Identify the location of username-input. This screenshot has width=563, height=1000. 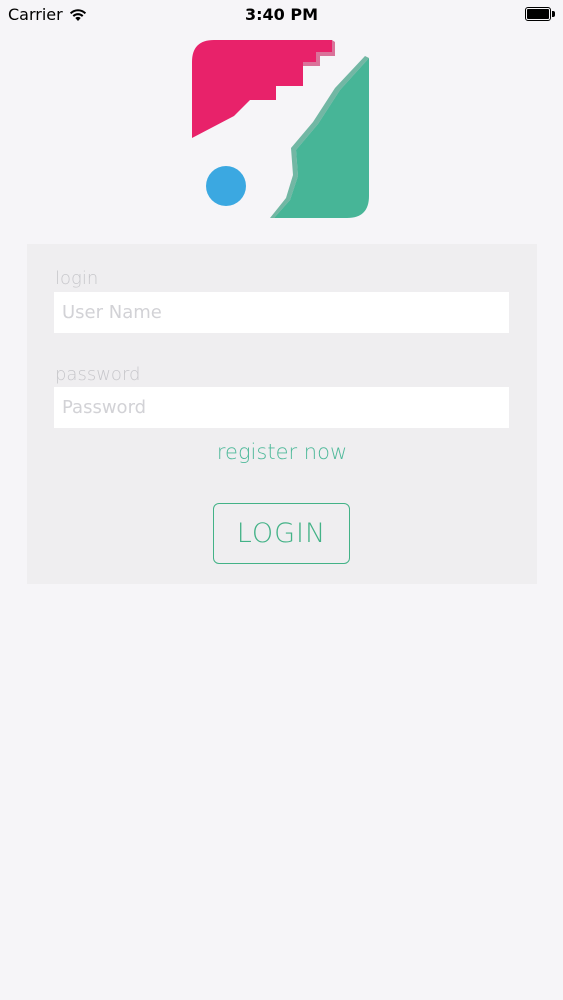
(281, 312).